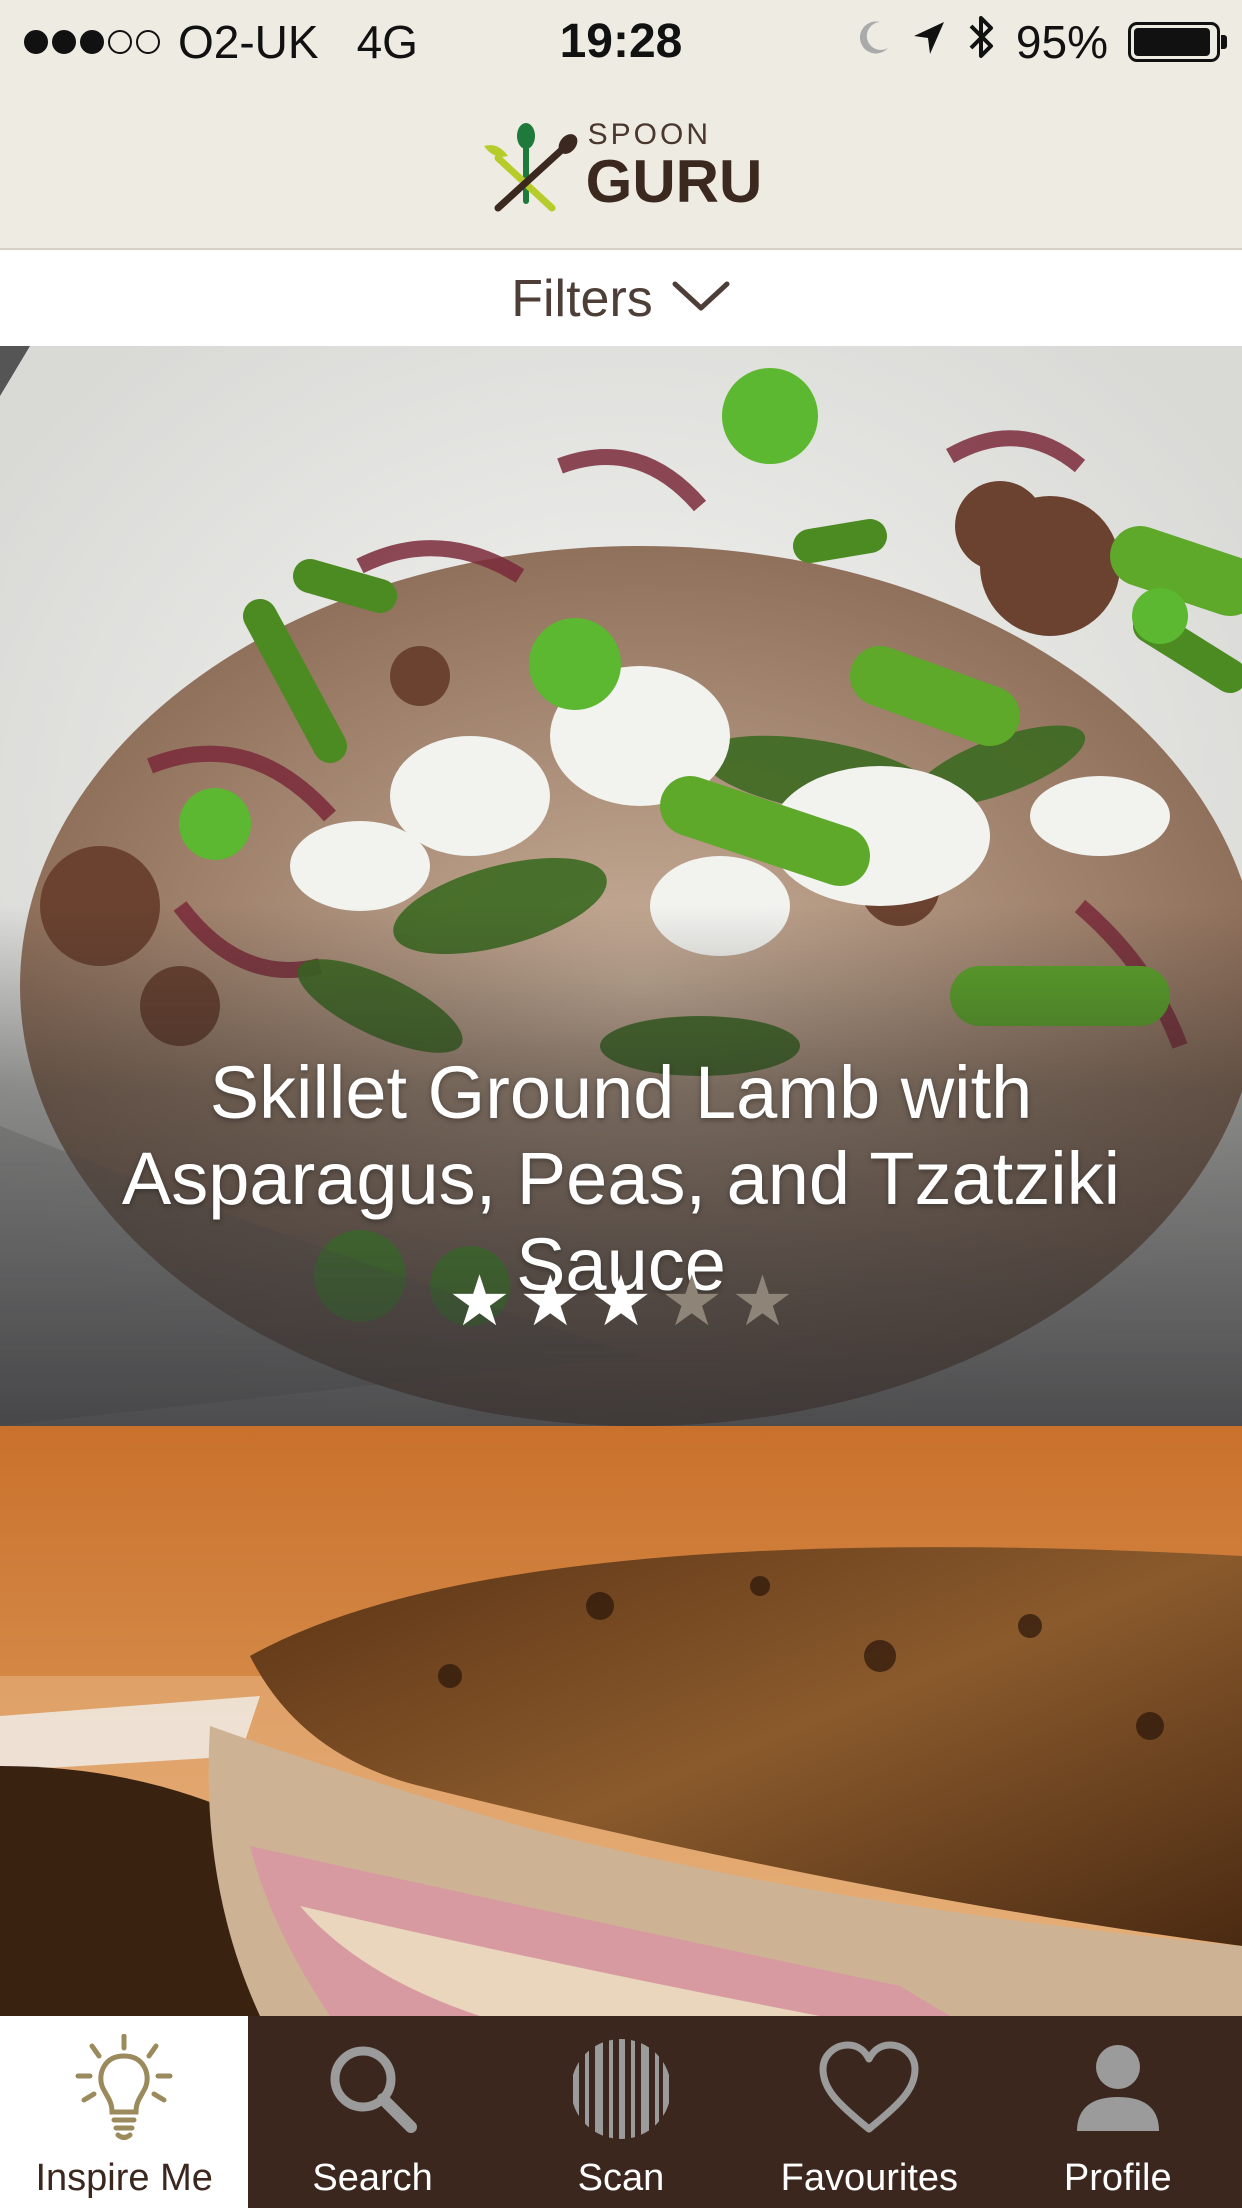  Describe the element at coordinates (869, 2178) in the screenshot. I see `tab-label: Favourites` at that location.